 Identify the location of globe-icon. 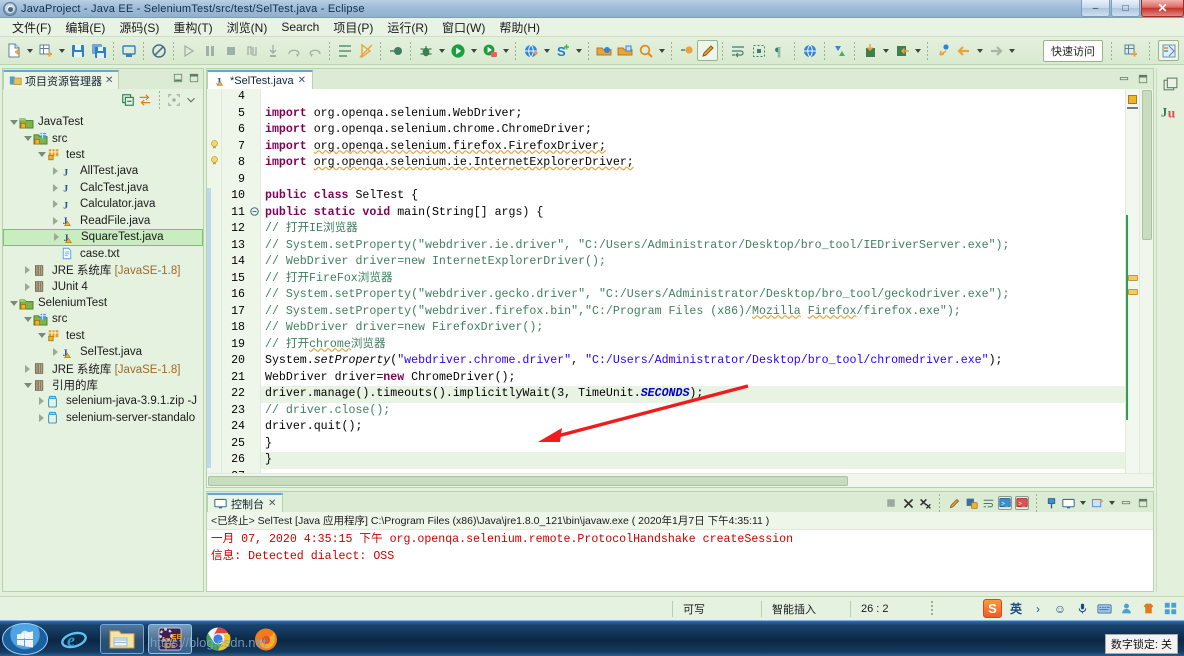
(809, 50).